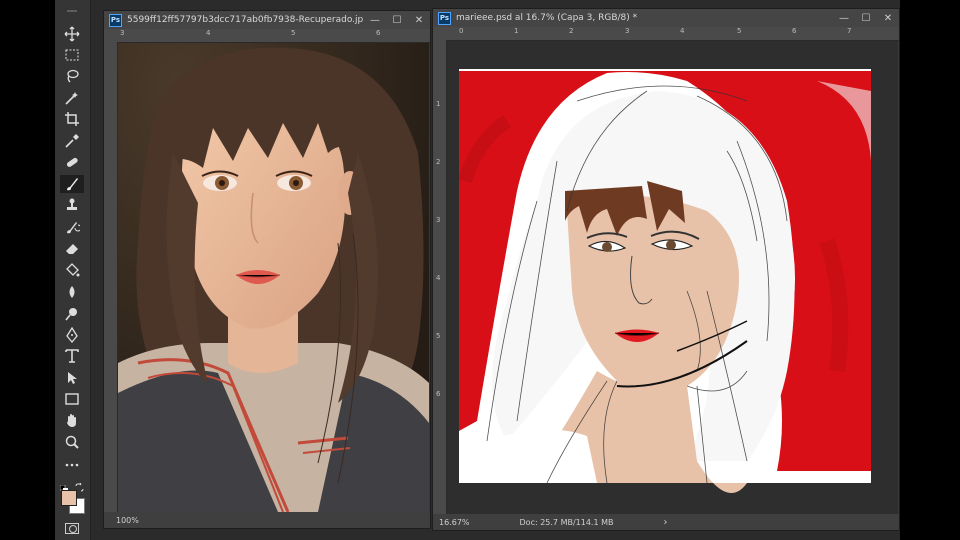 The width and height of the screenshot is (960, 540). I want to click on clone-stamp-tool-icon, so click(72, 205).